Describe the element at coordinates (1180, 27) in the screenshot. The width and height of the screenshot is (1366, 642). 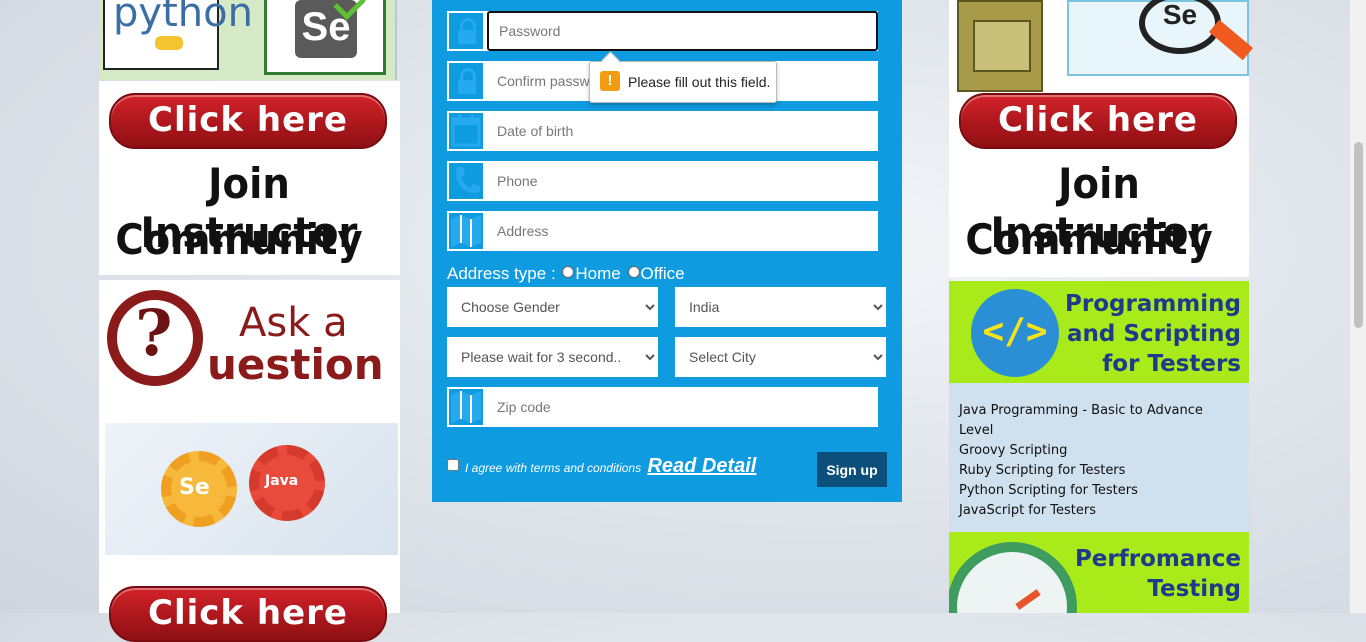
I see `selenium-screen-text: Se` at that location.